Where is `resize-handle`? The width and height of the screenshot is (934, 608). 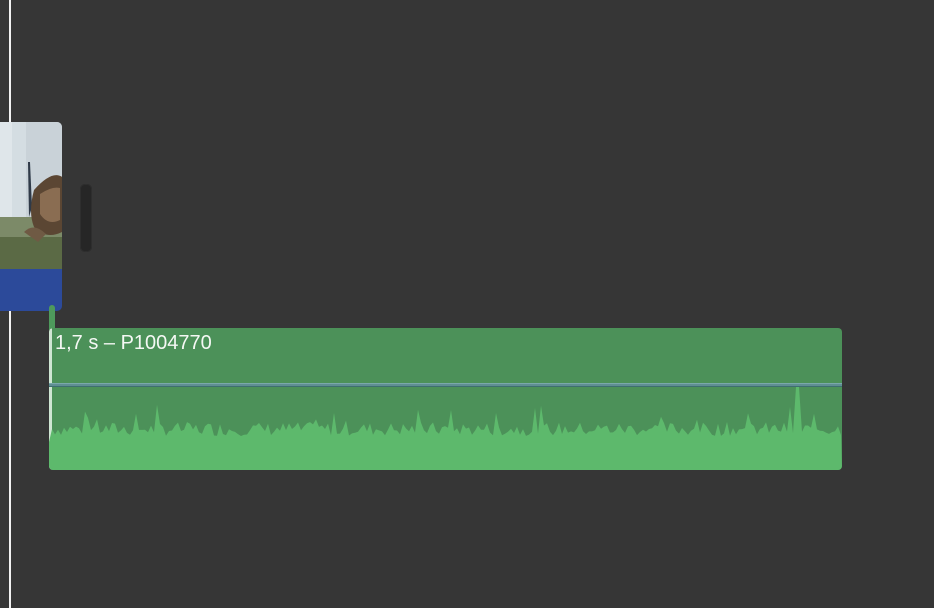
resize-handle is located at coordinates (86, 218).